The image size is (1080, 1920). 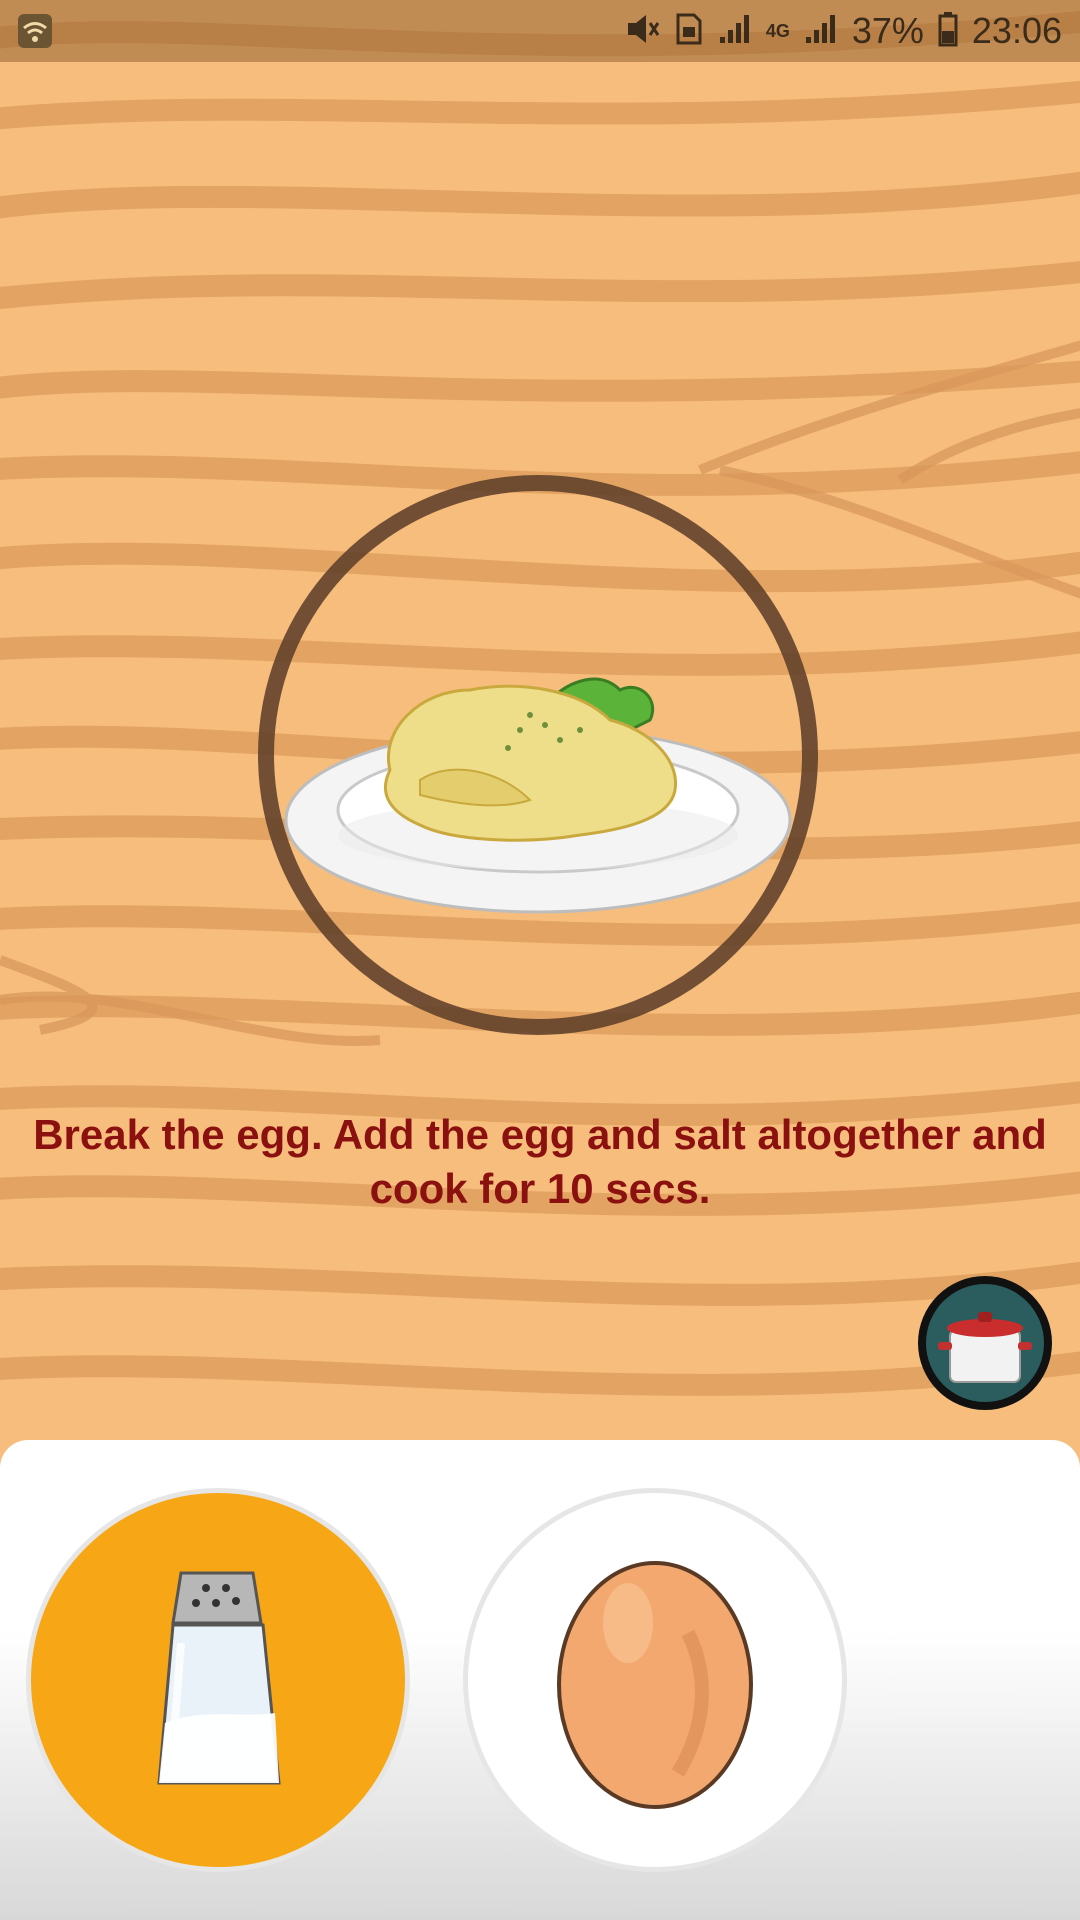 I want to click on salt-slot, so click(x=218, y=1680).